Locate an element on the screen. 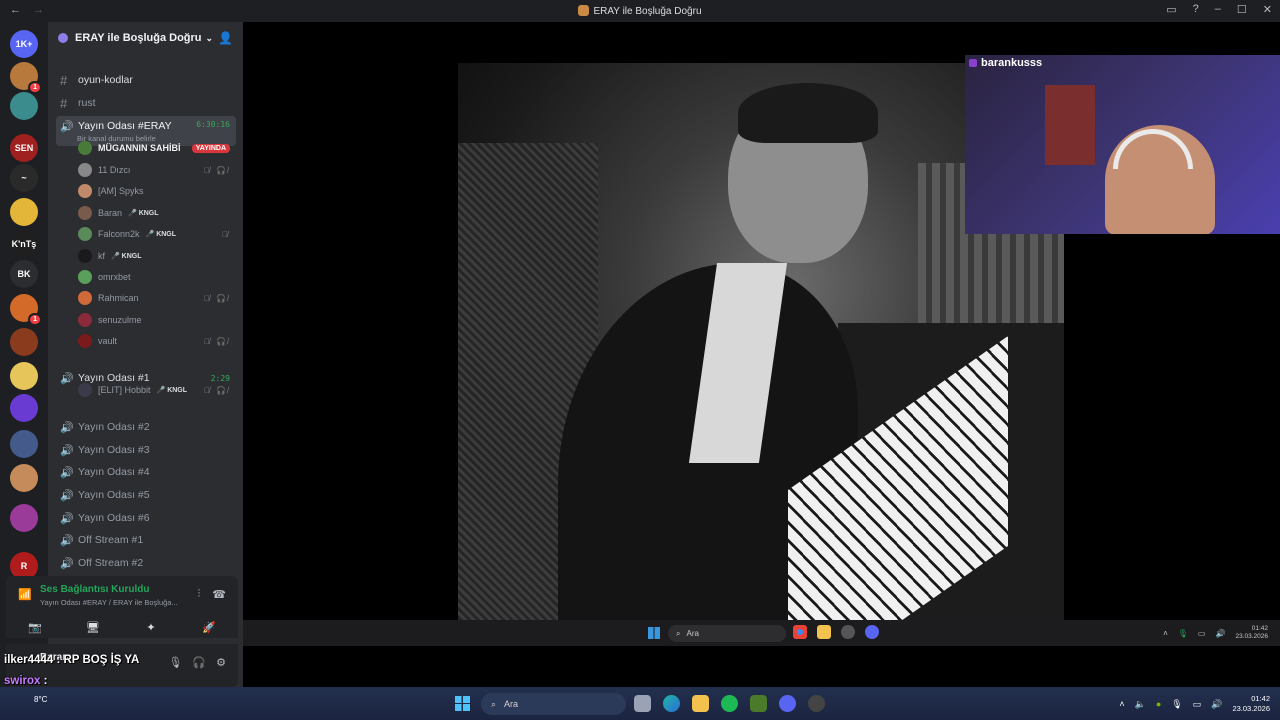 This screenshot has height=720, width=1280. mic-tray-icon: 🎙 is located at coordinates (1176, 704).